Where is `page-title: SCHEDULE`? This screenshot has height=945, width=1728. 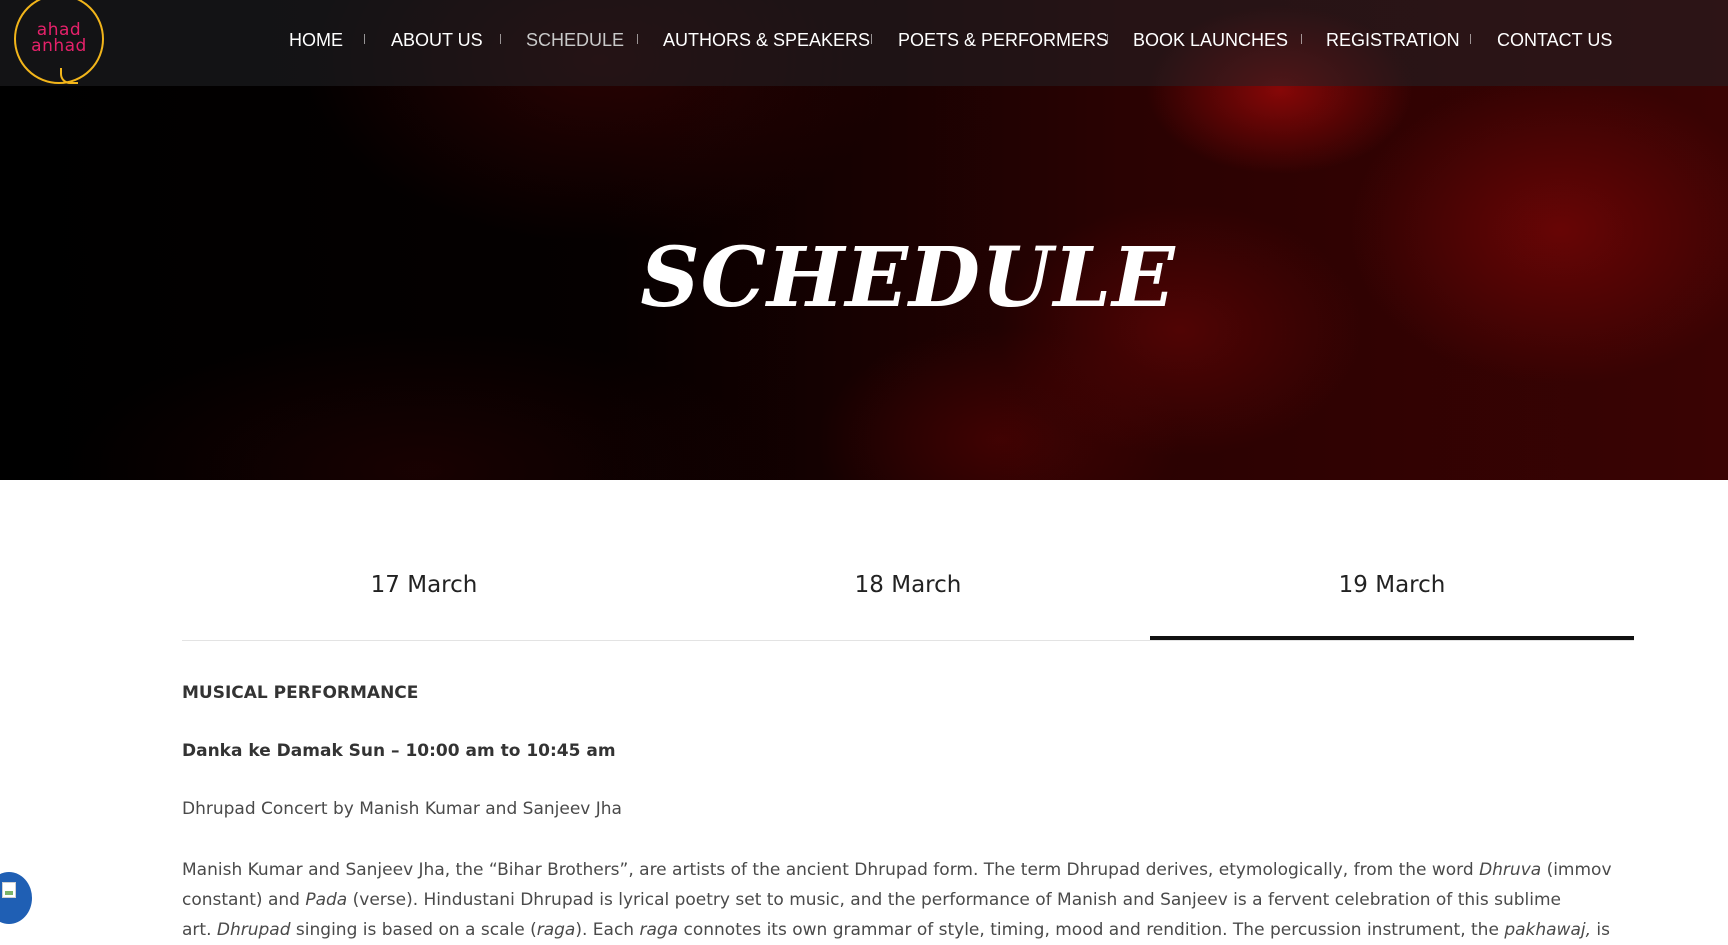
page-title: SCHEDULE is located at coordinates (908, 278).